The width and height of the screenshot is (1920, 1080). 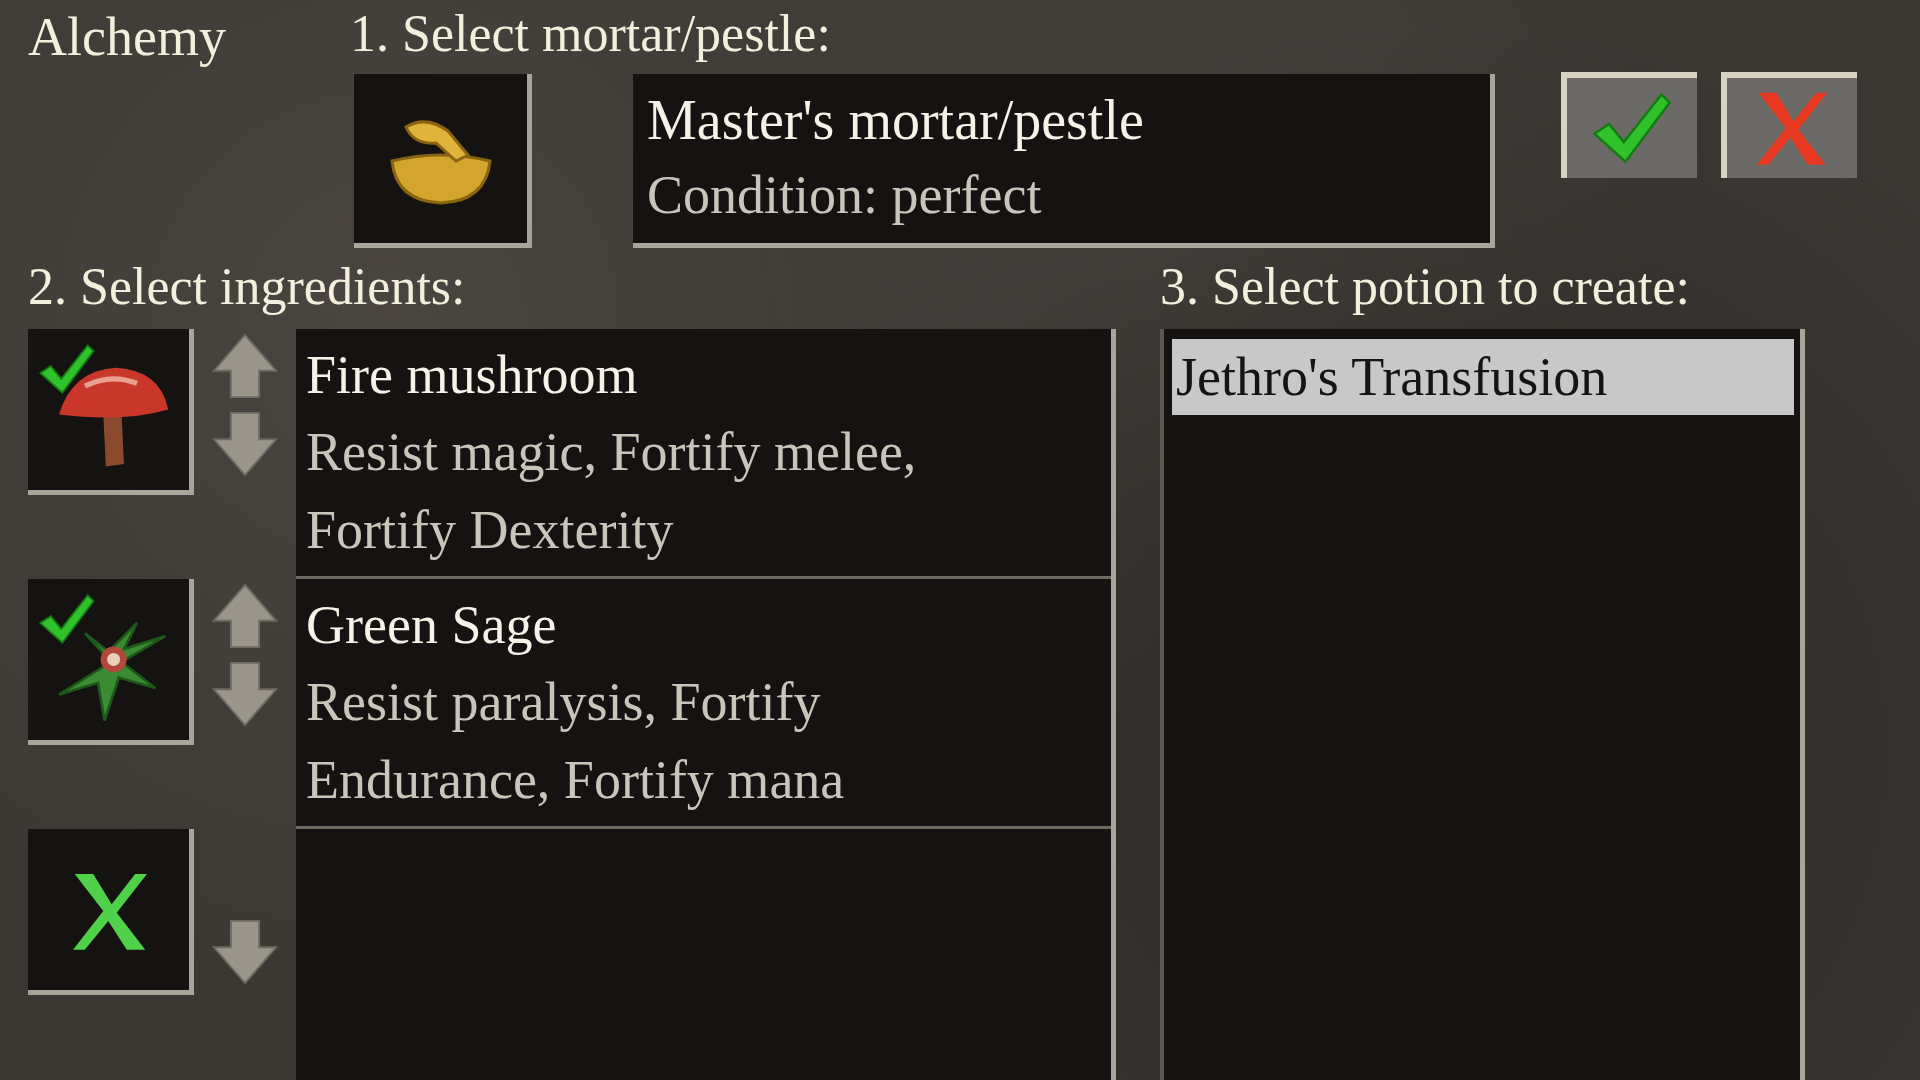 What do you see at coordinates (432, 625) in the screenshot?
I see `ingredient-name: Green Sage` at bounding box center [432, 625].